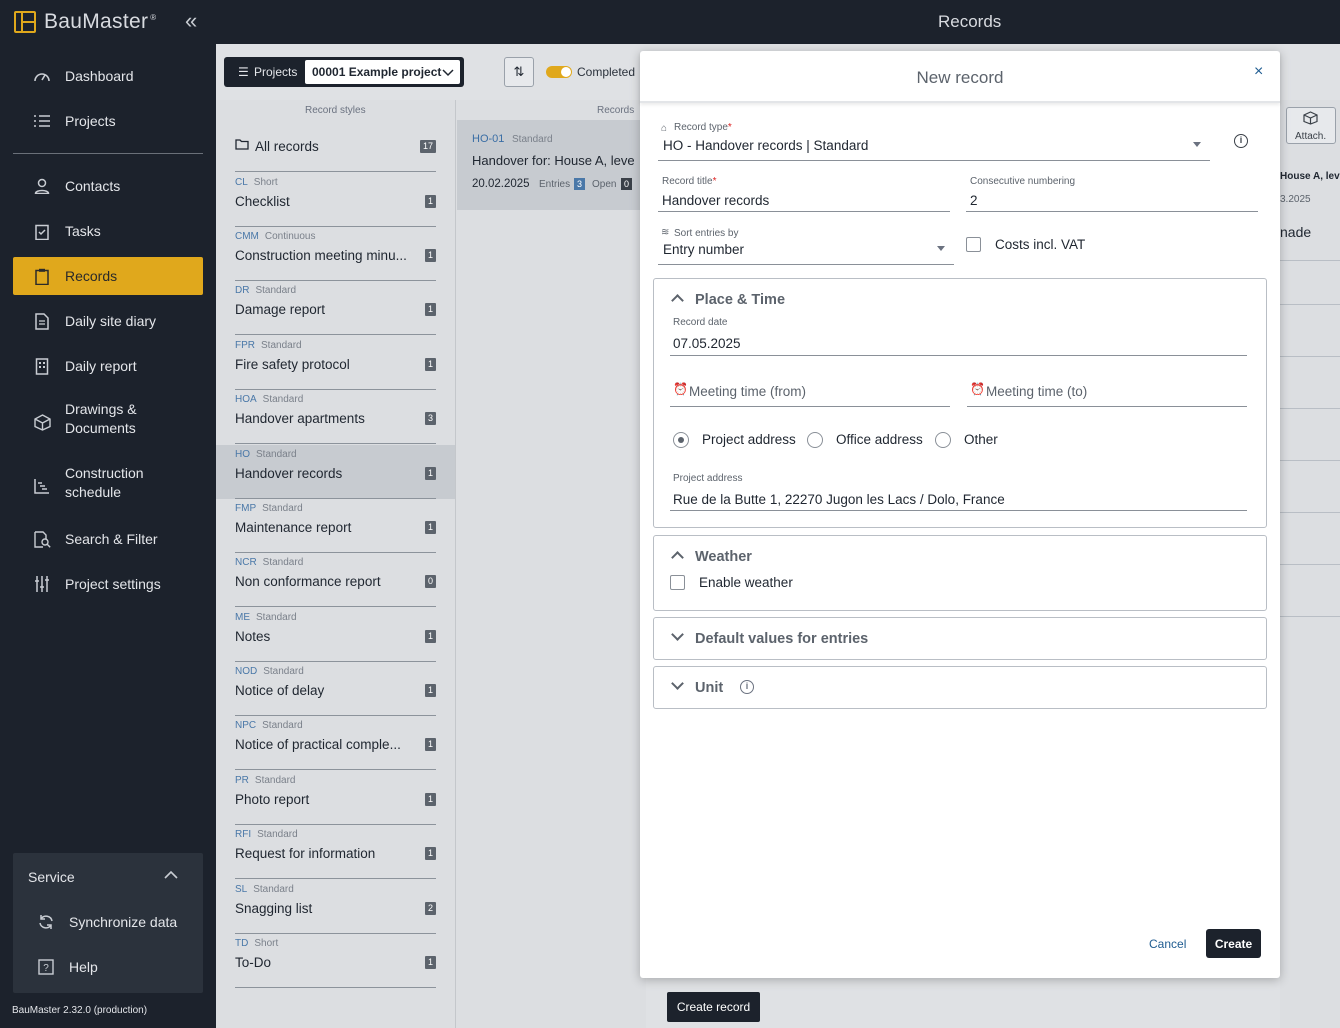 The image size is (1340, 1028). I want to click on sort-button: ⇅, so click(519, 72).